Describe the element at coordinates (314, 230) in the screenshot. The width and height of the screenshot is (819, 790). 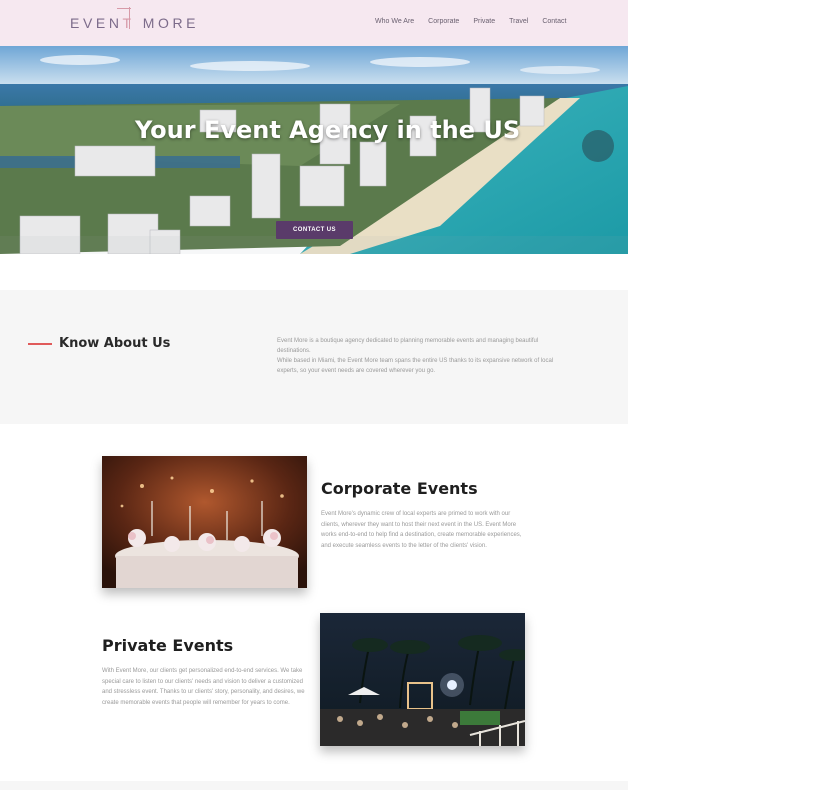
I see `contact-us-button: CONTACT US` at that location.